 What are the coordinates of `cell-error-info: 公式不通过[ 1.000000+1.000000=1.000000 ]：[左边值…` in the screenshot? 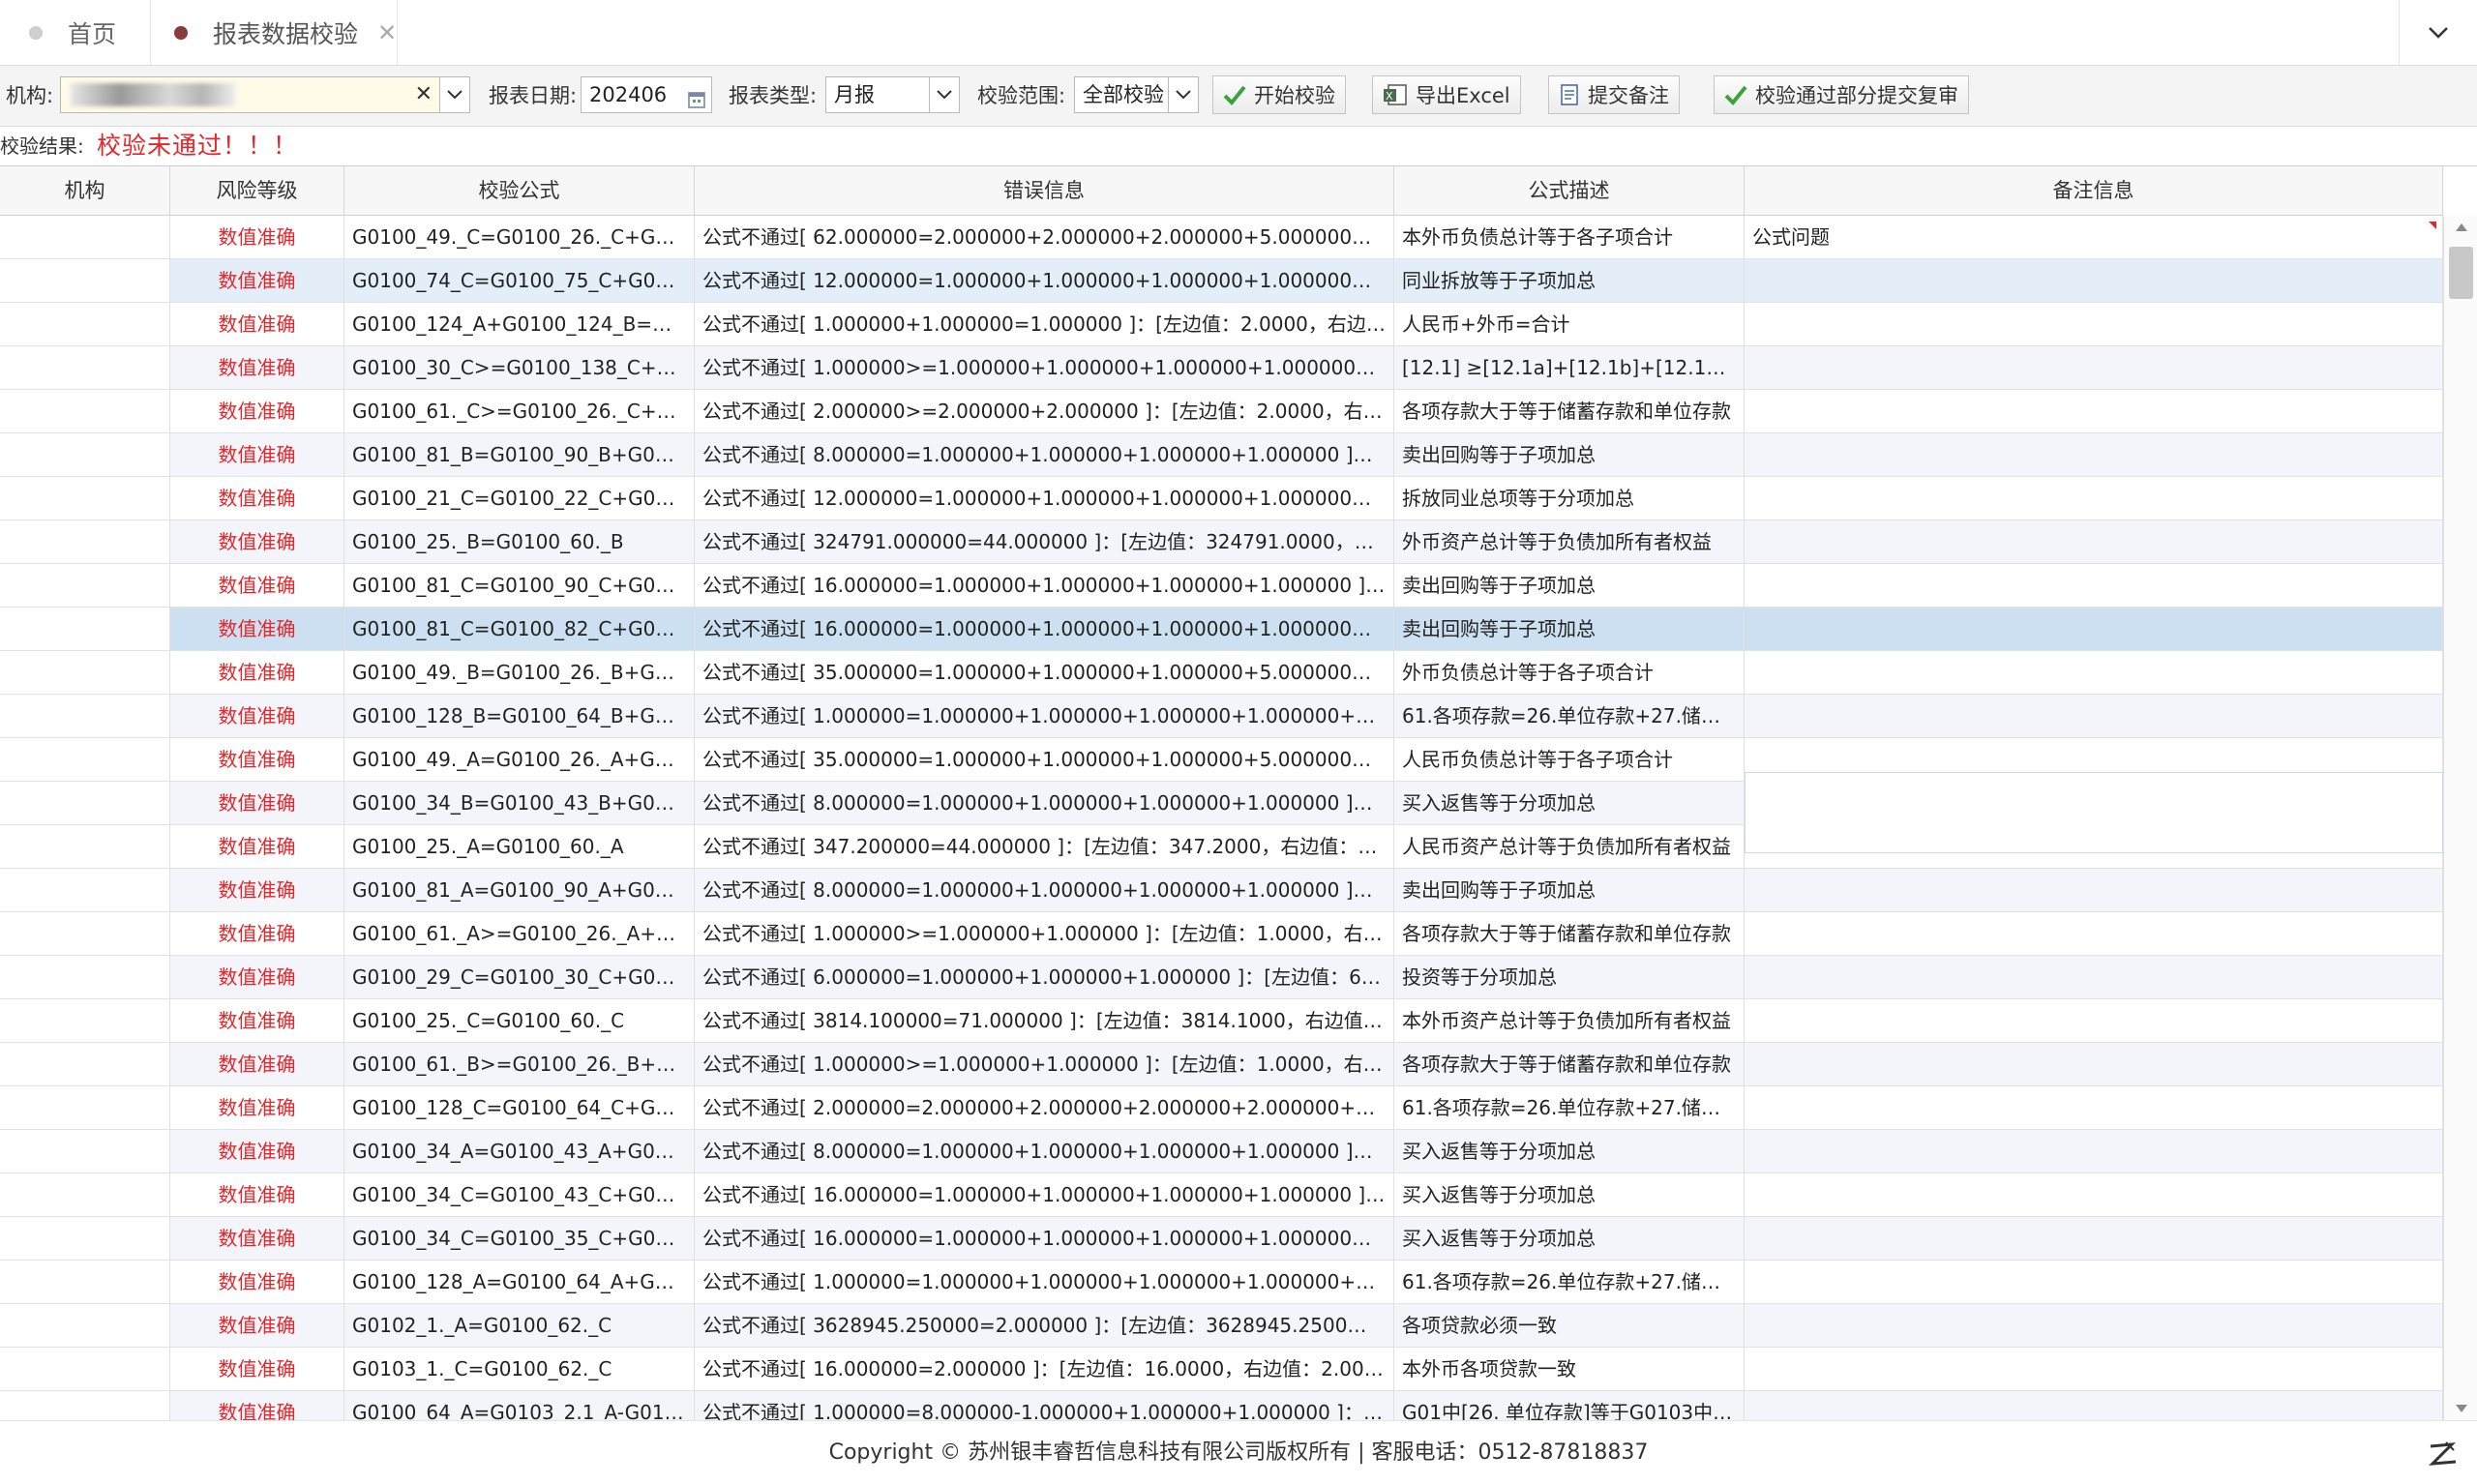 It's located at (1044, 324).